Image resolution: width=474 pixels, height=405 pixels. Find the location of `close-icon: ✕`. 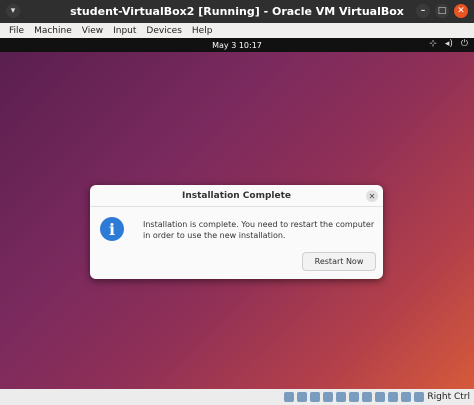

close-icon: ✕ is located at coordinates (461, 11).